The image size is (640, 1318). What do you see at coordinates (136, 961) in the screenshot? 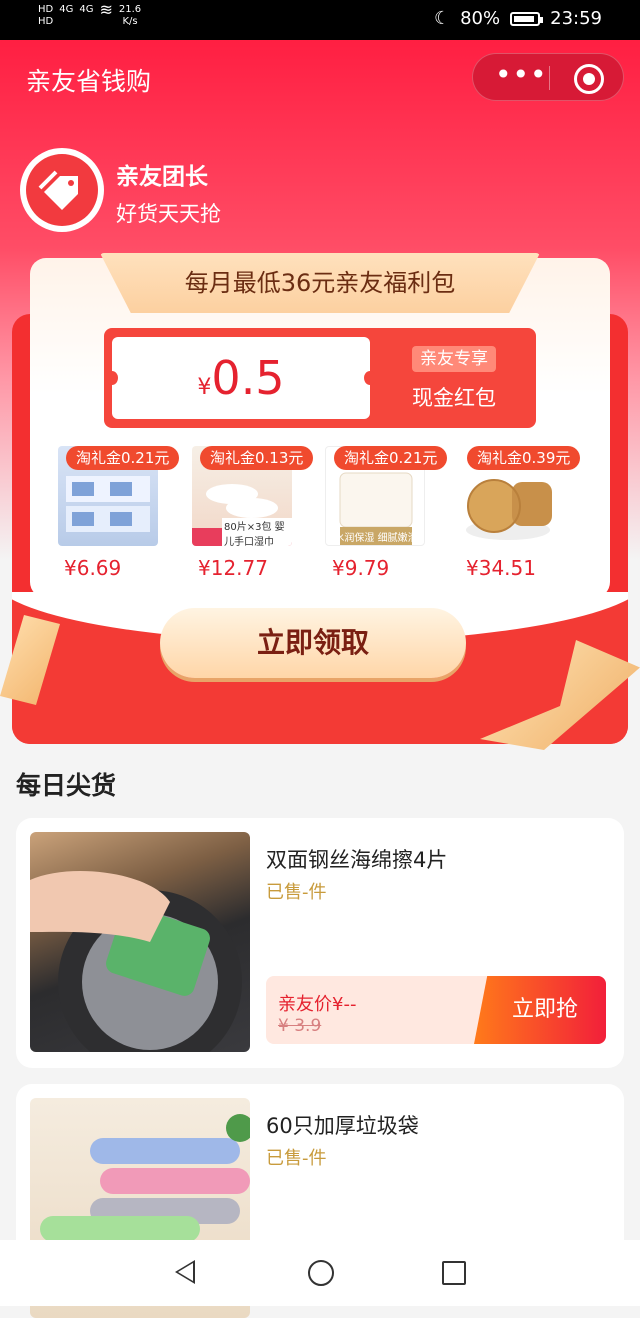
I see `sponge-pan-image` at bounding box center [136, 961].